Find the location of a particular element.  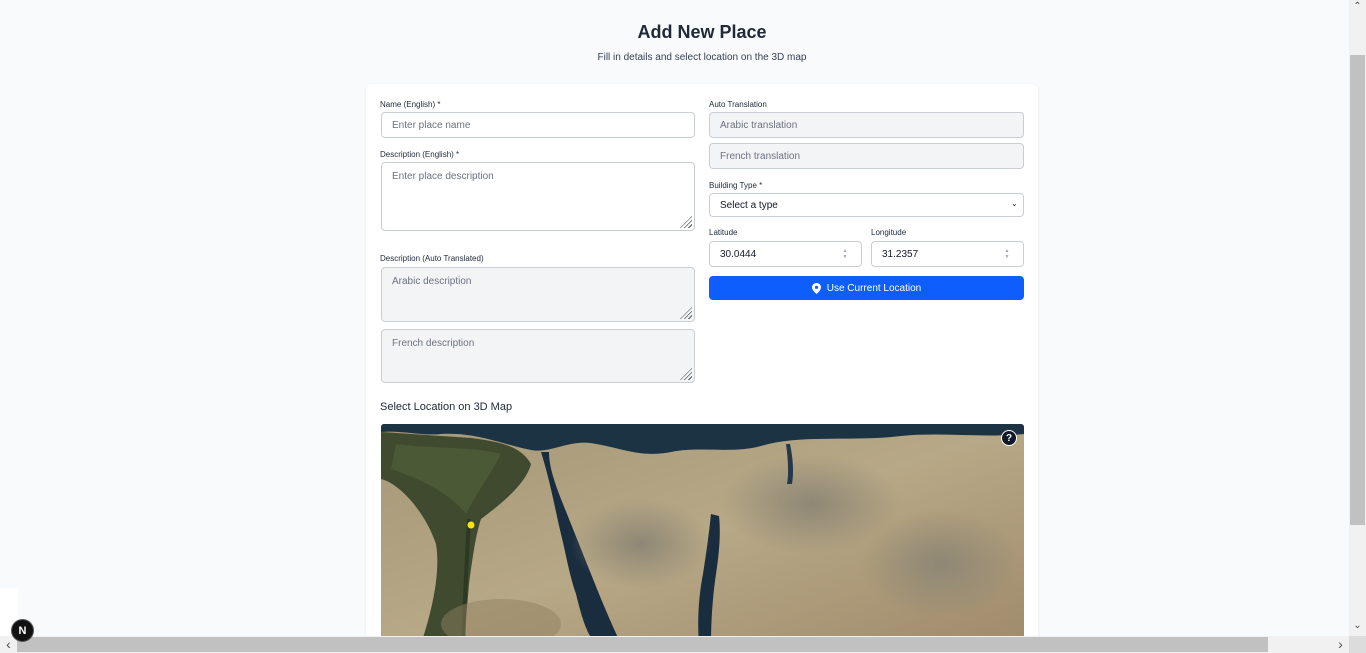

longitude-label: Longitude is located at coordinates (889, 232).